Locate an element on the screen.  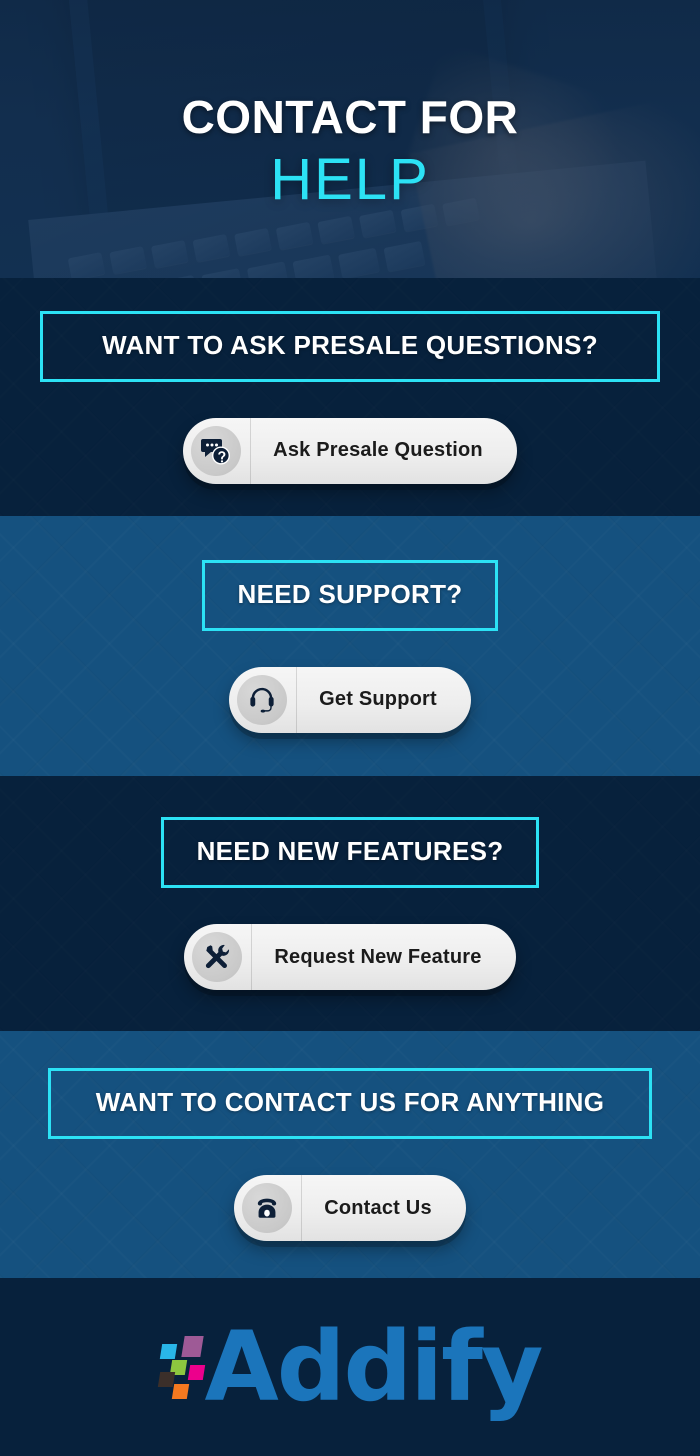
heading-text-support: NEED SUPPORT? is located at coordinates (350, 593).